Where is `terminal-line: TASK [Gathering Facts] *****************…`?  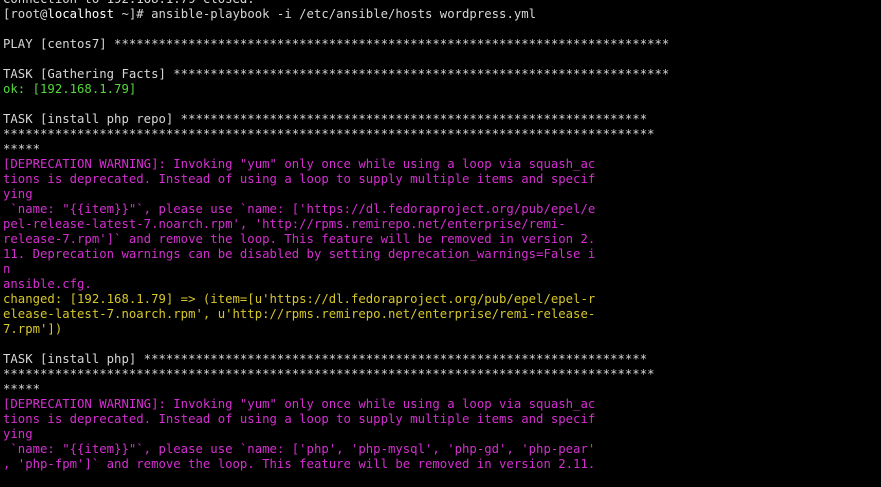 terminal-line: TASK [Gathering Facts] *****************… is located at coordinates (336, 74).